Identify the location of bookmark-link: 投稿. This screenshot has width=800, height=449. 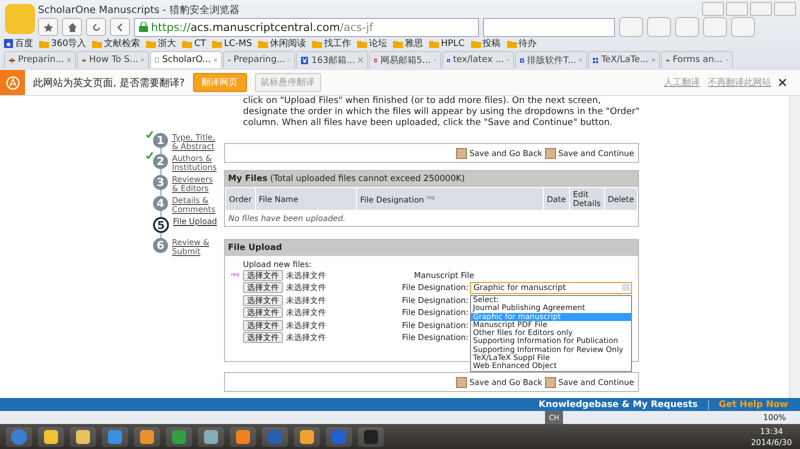
(491, 43).